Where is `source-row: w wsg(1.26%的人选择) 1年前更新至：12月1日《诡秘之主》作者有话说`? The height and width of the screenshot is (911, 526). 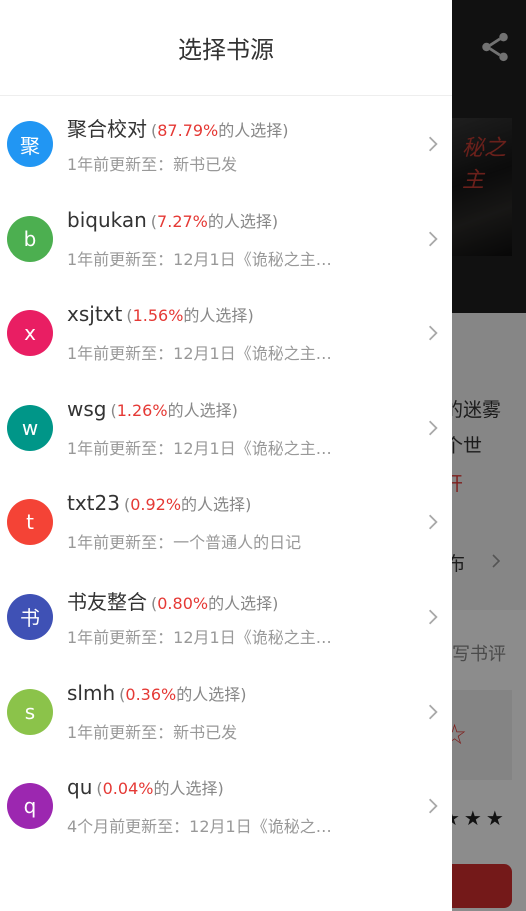 source-row: w wsg(1.26%的人选择) 1年前更新至：12月1日《诡秘之主》作者有话说 is located at coordinates (226, 428).